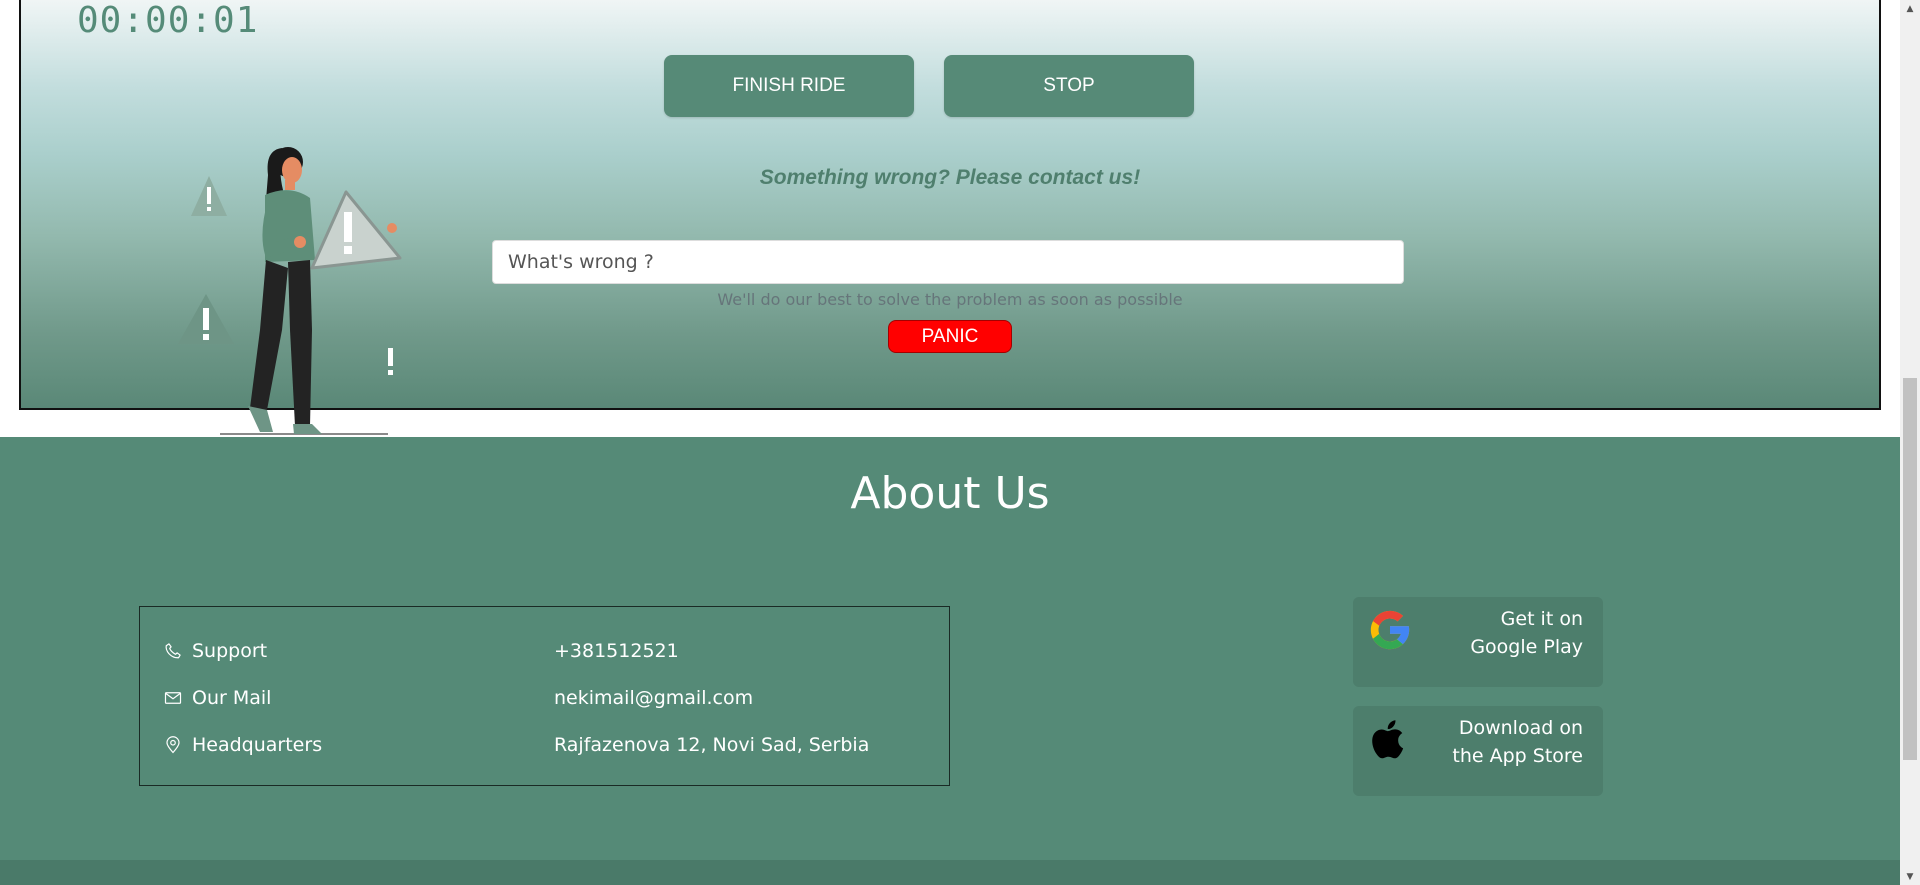 The image size is (1920, 885). I want to click on store-line: Get it on, so click(1541, 619).